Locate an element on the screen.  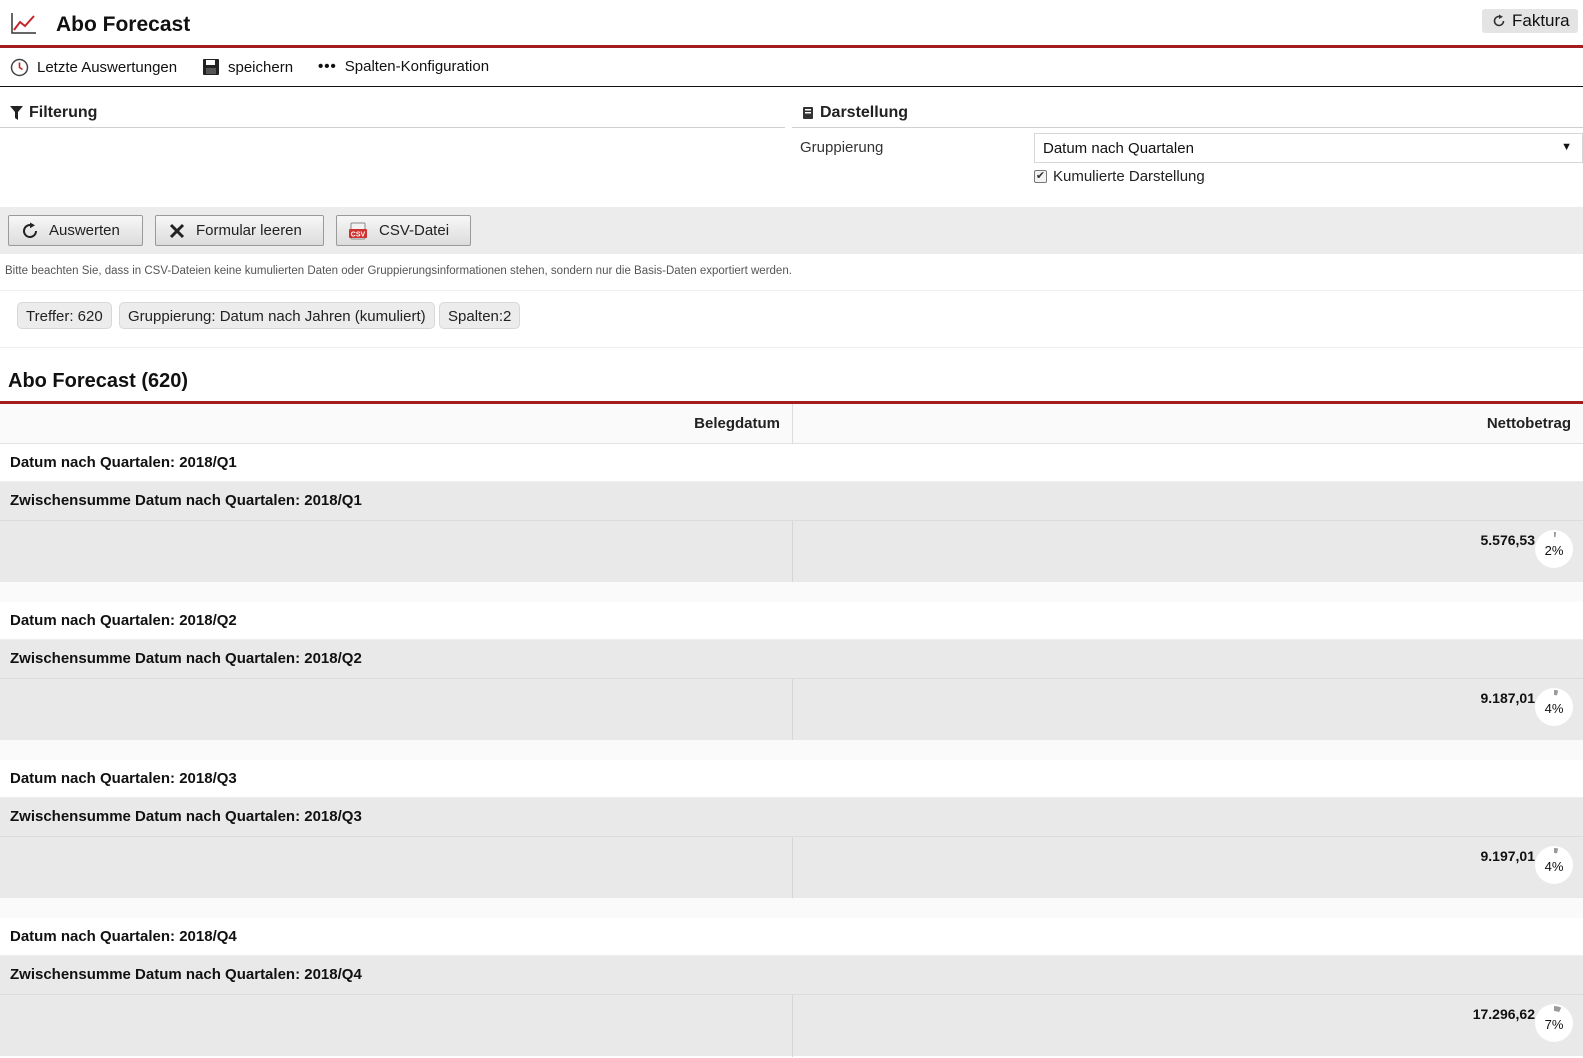
csv-file-icon: CSV is located at coordinates (358, 230).